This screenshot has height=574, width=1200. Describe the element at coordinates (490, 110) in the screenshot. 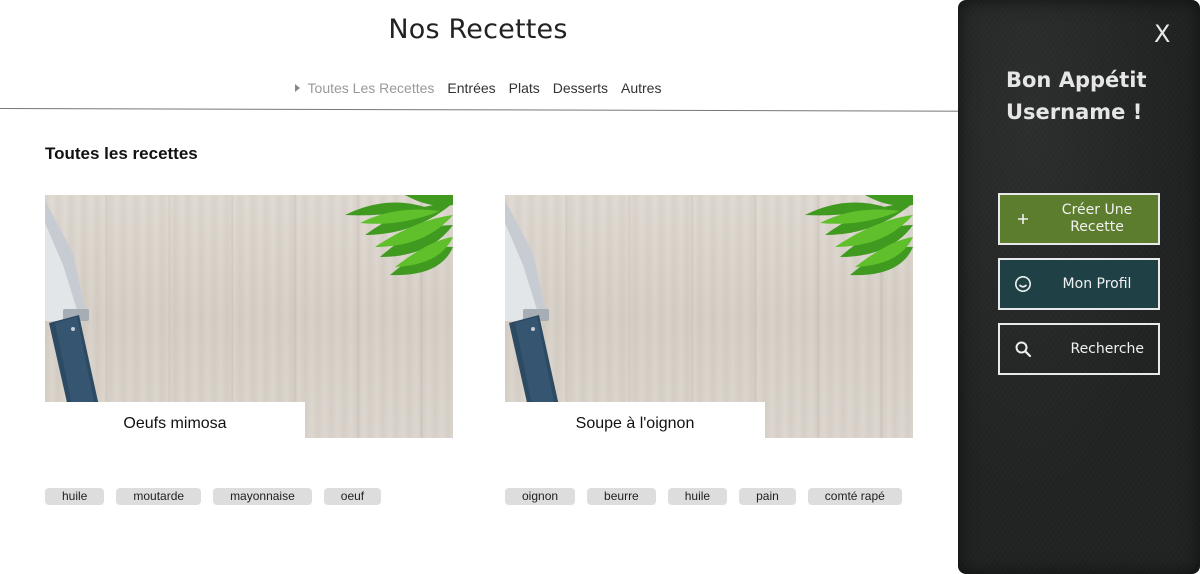

I see `header-divider` at that location.